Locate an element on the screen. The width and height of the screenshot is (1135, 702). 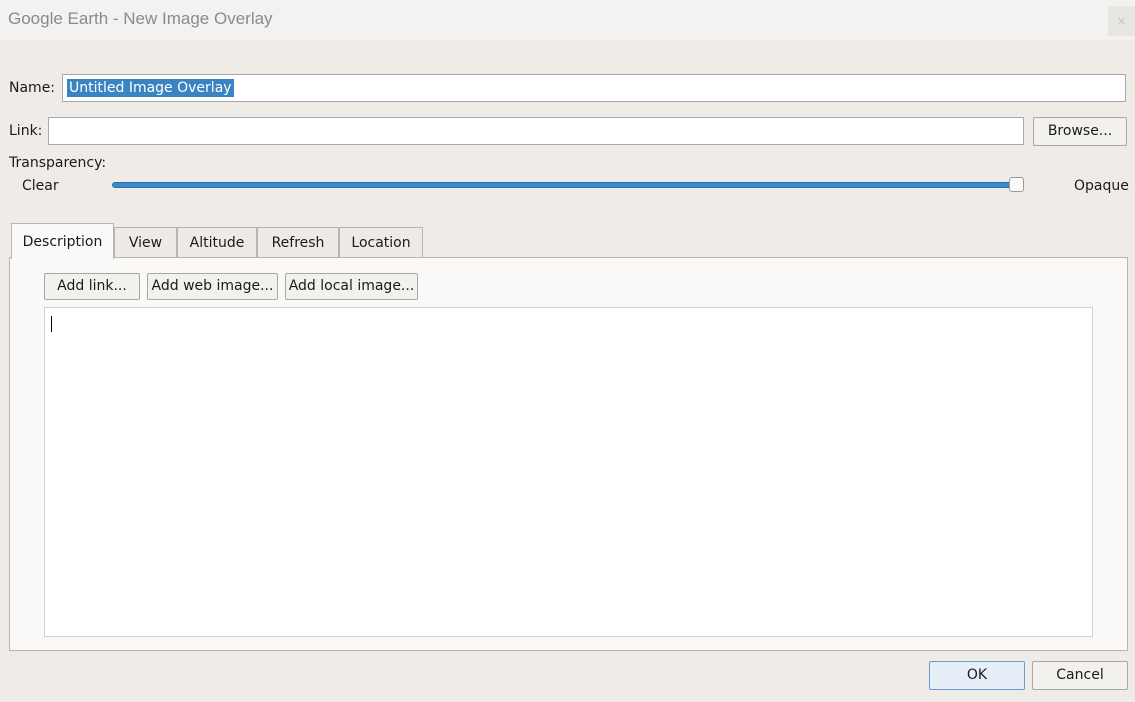
link-field is located at coordinates (536, 131).